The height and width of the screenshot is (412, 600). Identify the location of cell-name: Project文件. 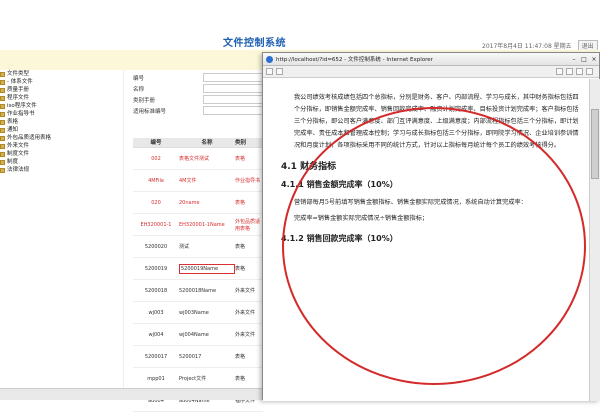
(207, 378).